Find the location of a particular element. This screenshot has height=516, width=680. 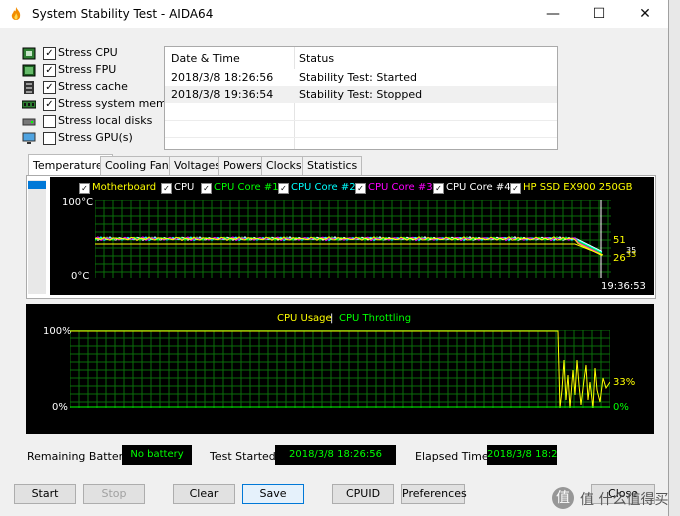

battery-value: No battery is located at coordinates (157, 455).